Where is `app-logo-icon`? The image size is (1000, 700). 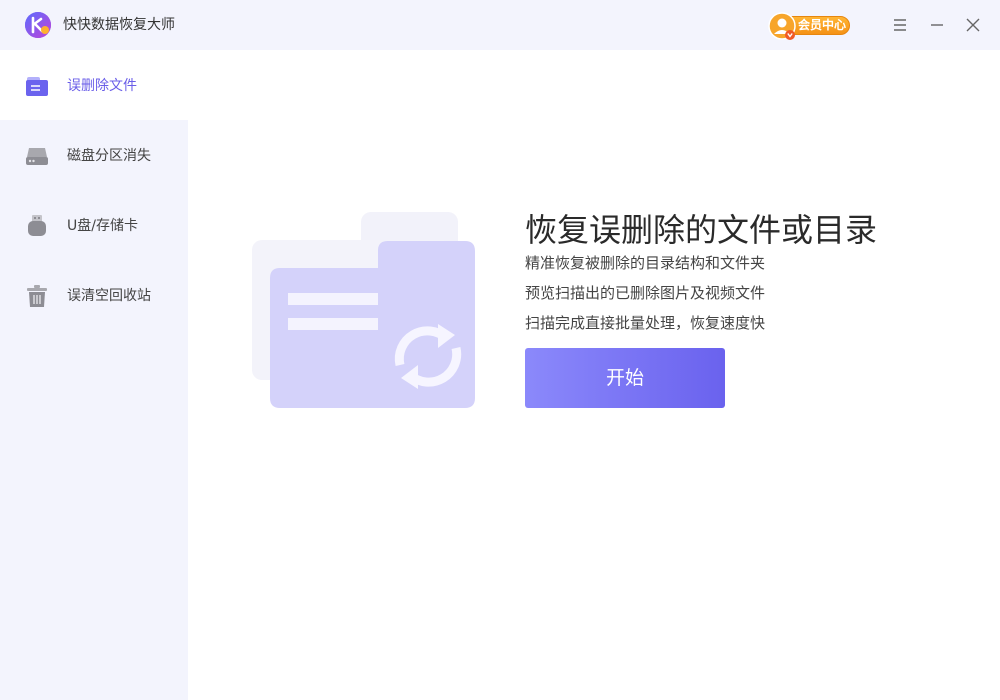 app-logo-icon is located at coordinates (38, 25).